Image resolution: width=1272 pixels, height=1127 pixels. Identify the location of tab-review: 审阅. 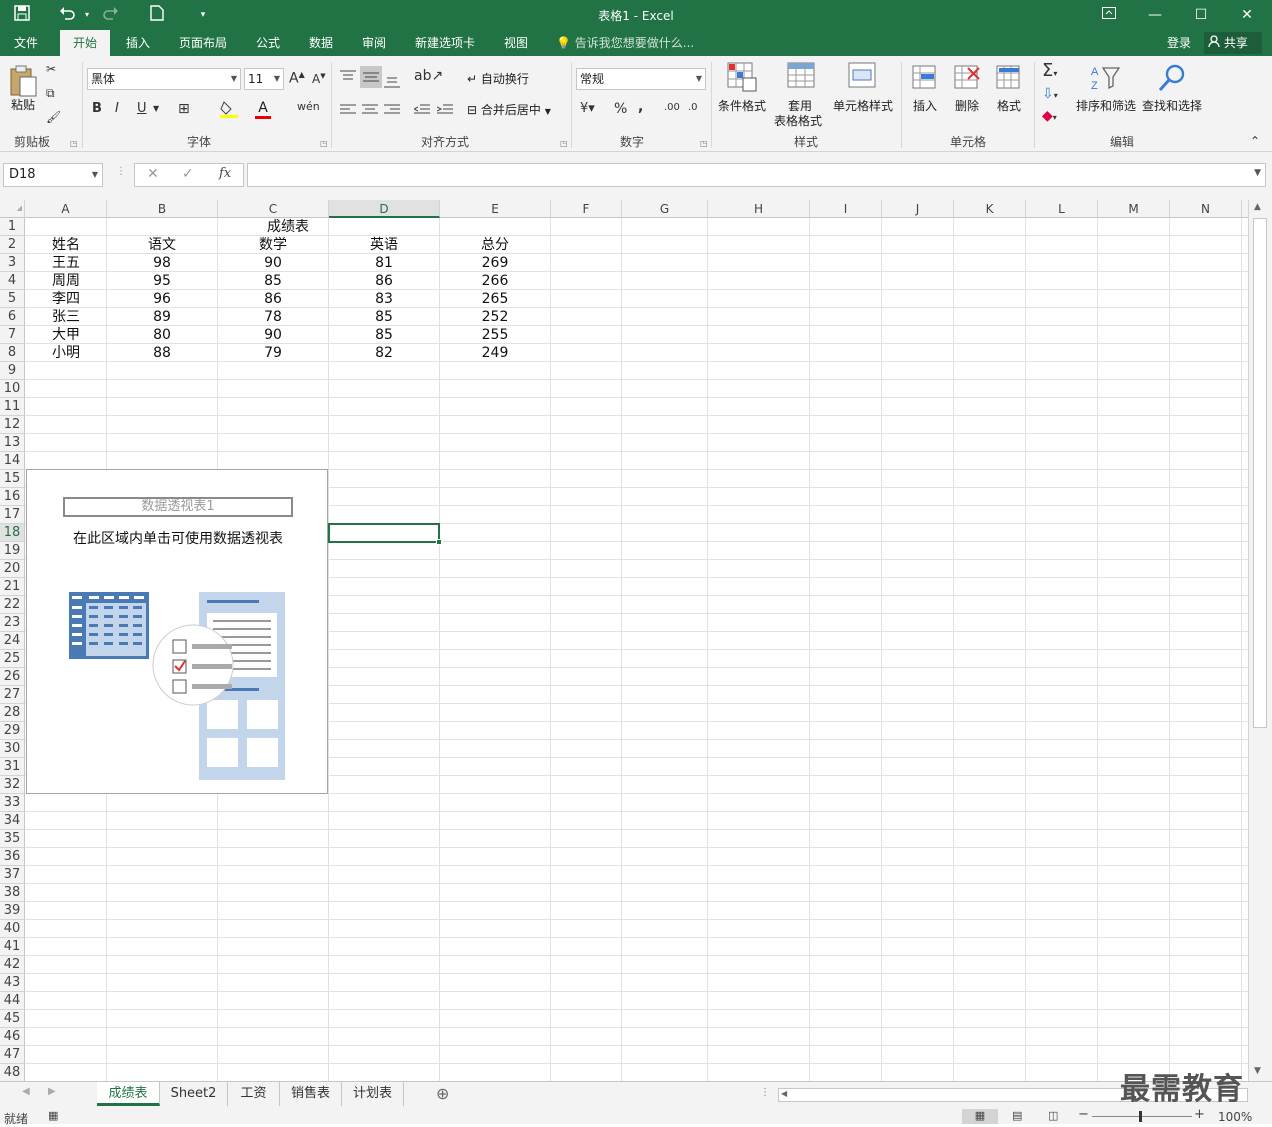
(374, 43).